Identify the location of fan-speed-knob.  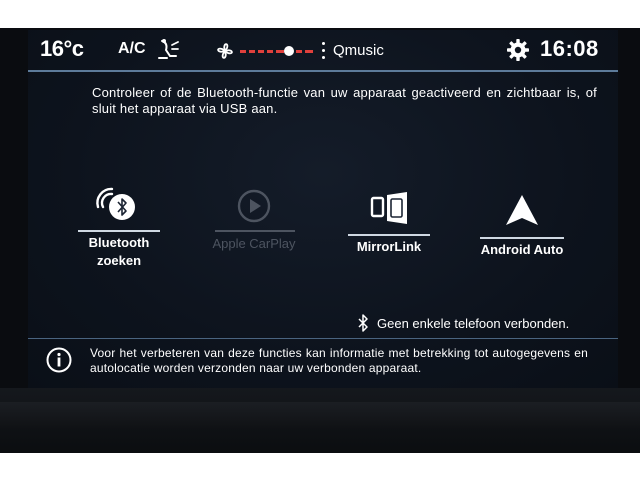
(289, 51).